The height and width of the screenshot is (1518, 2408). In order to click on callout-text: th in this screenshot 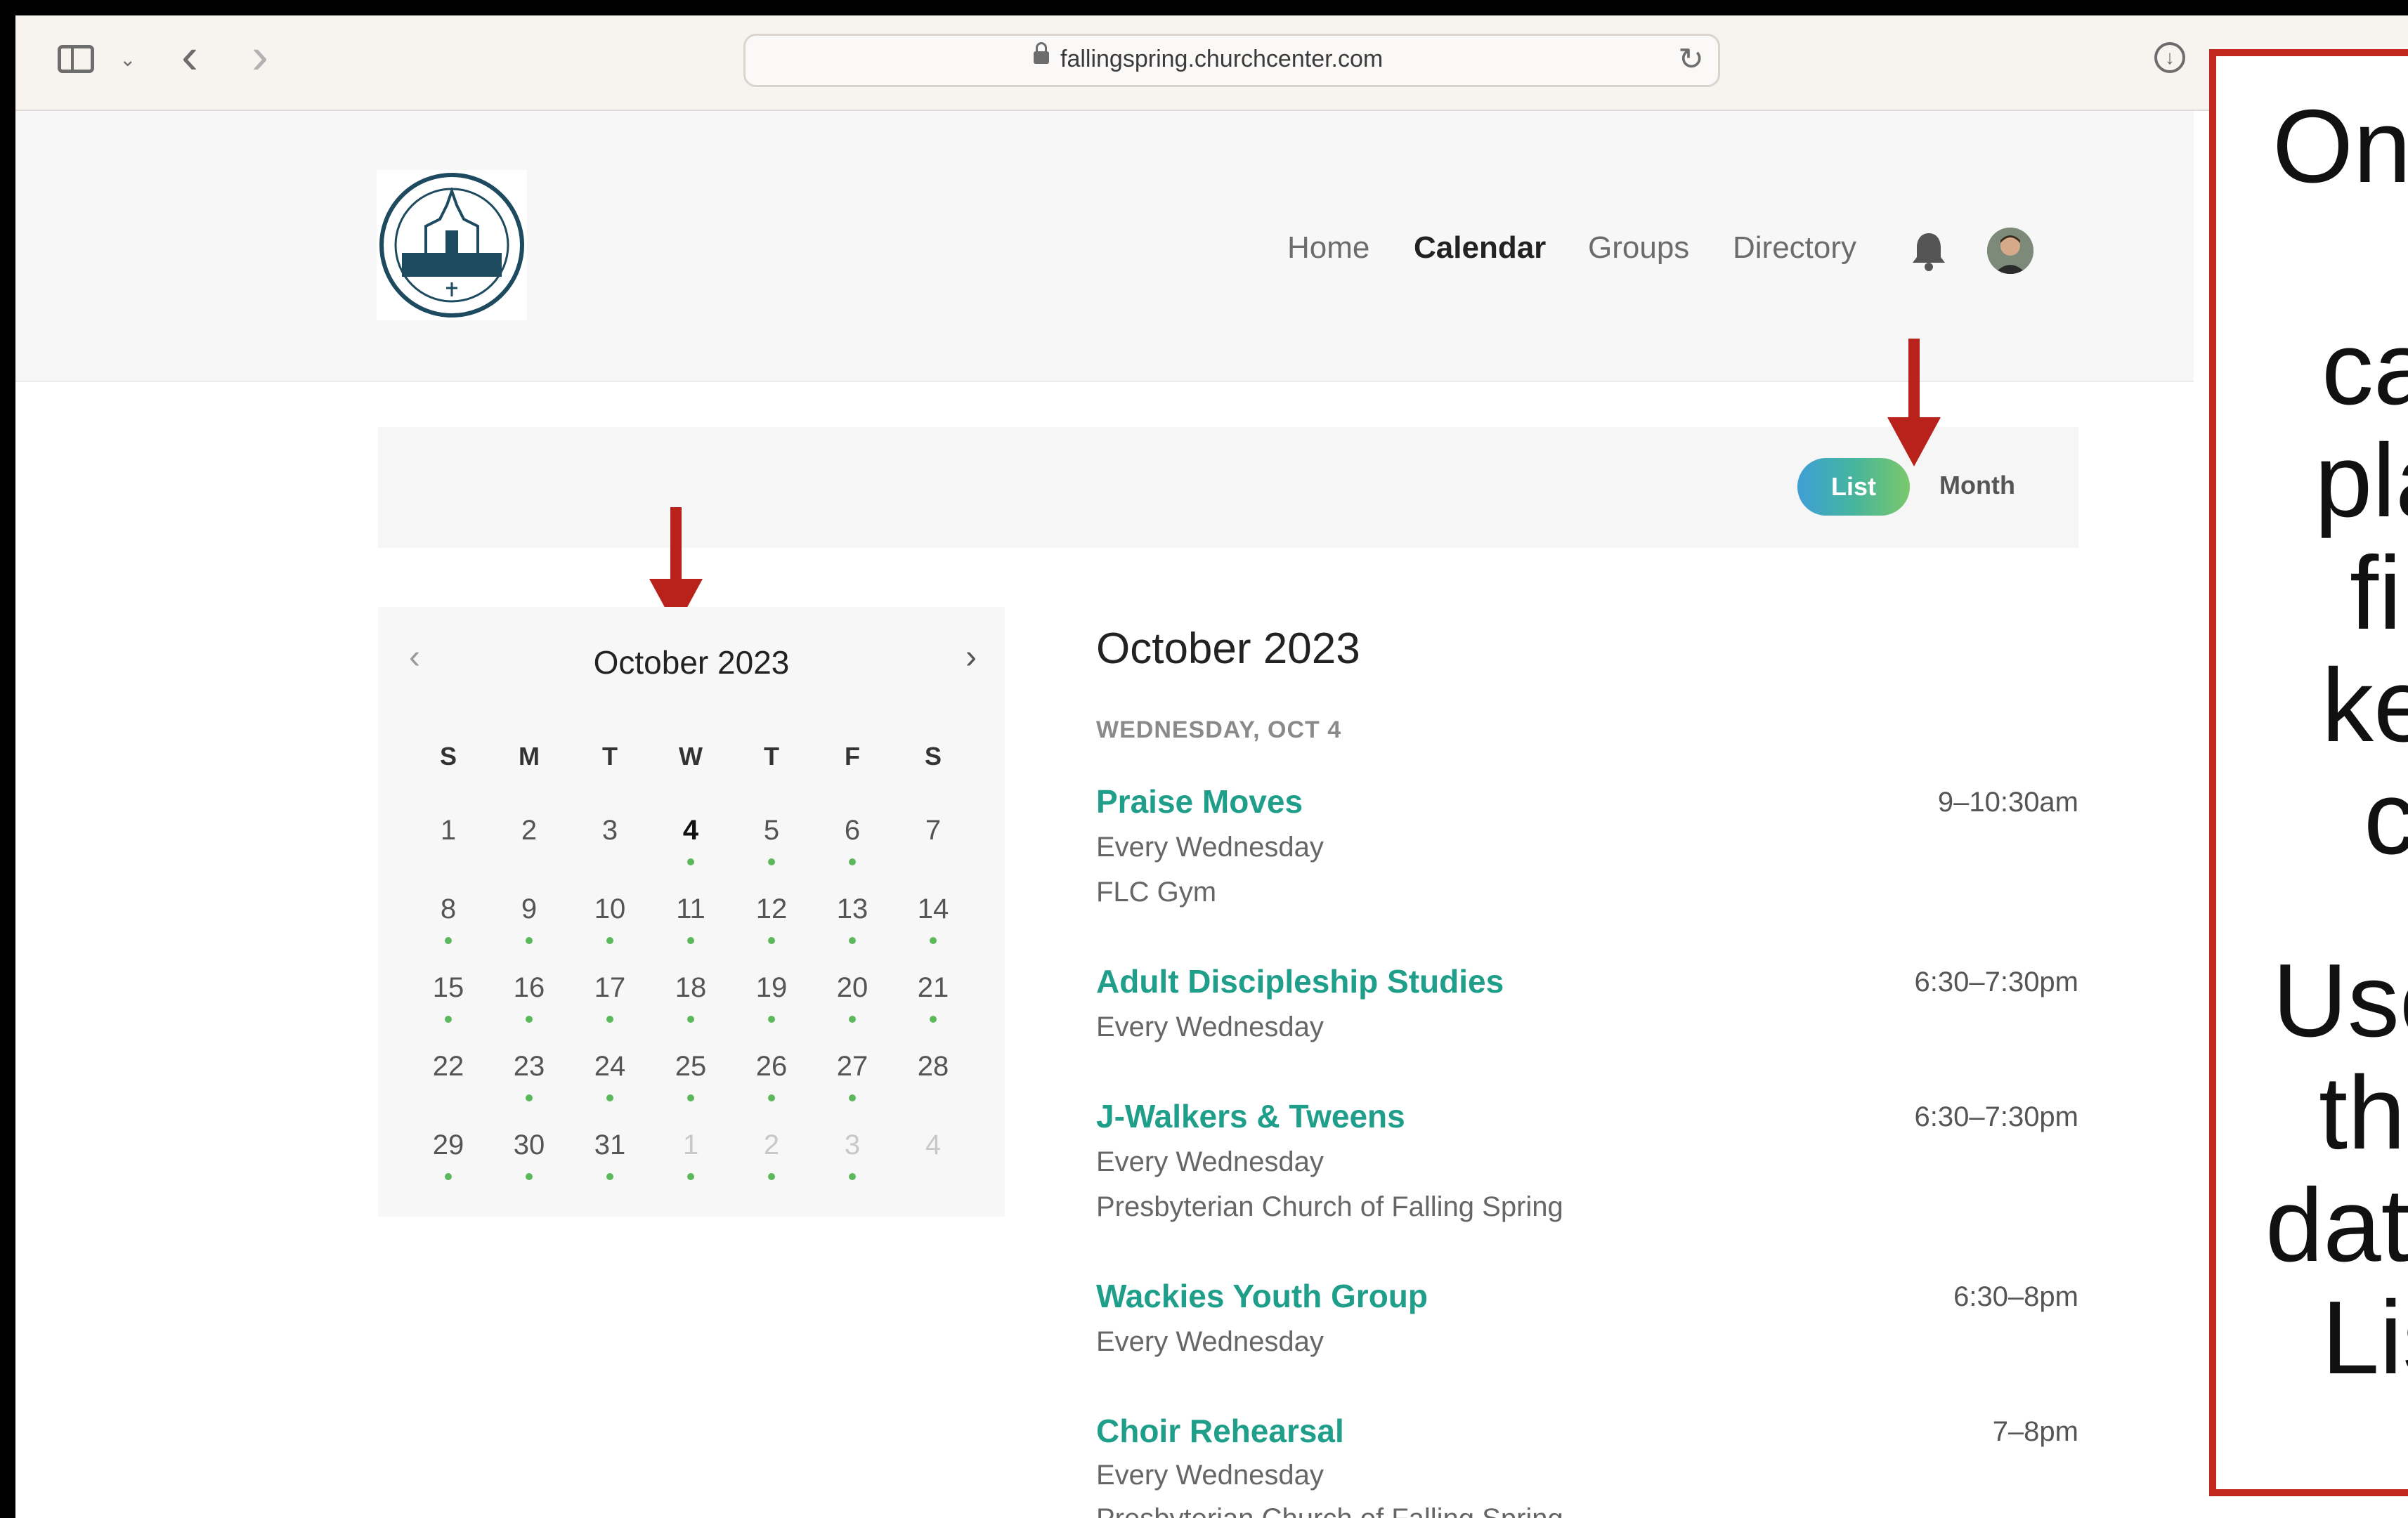, I will do `click(2362, 1113)`.